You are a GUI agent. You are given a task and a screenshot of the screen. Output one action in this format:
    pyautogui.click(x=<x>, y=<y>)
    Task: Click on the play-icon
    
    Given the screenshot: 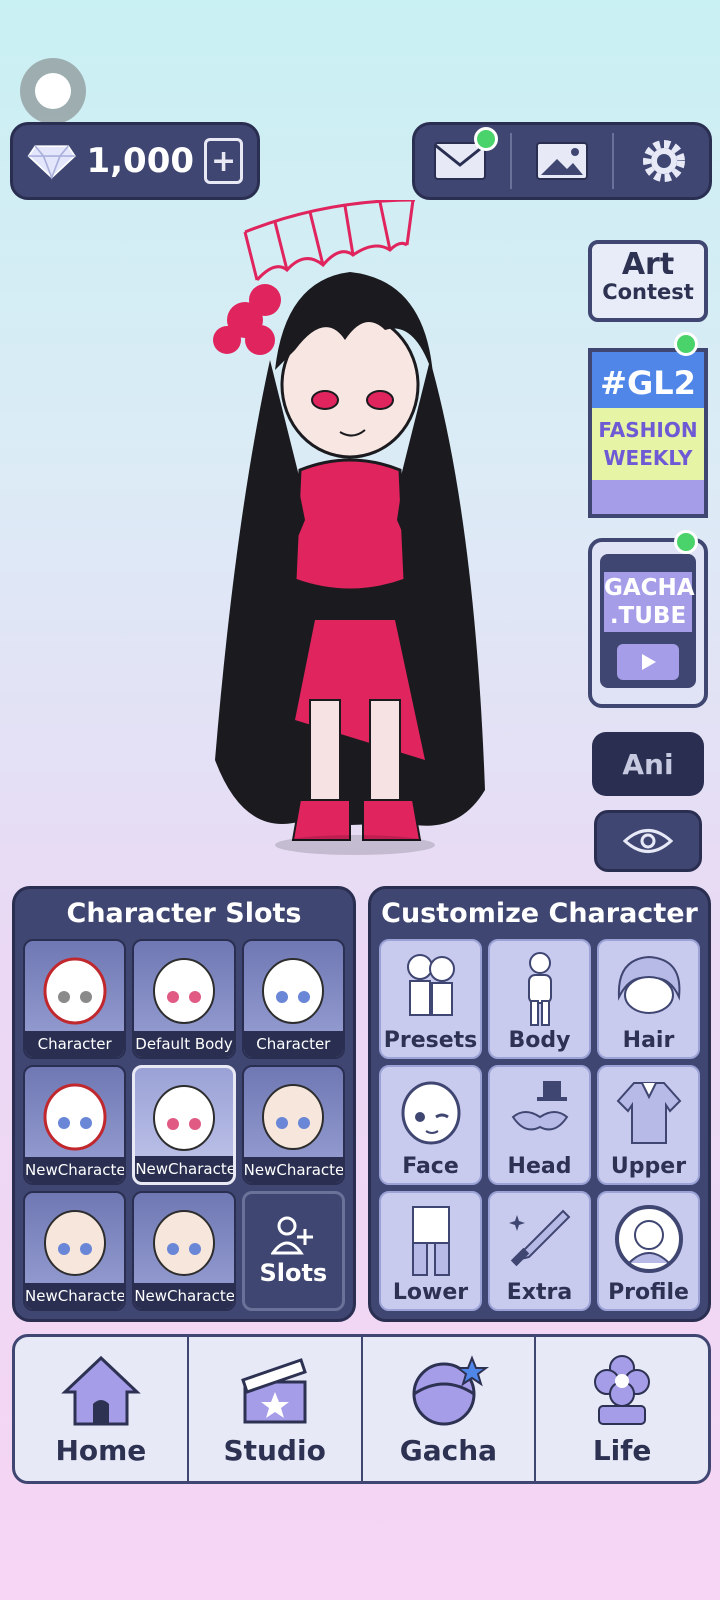 What is the action you would take?
    pyautogui.click(x=648, y=662)
    